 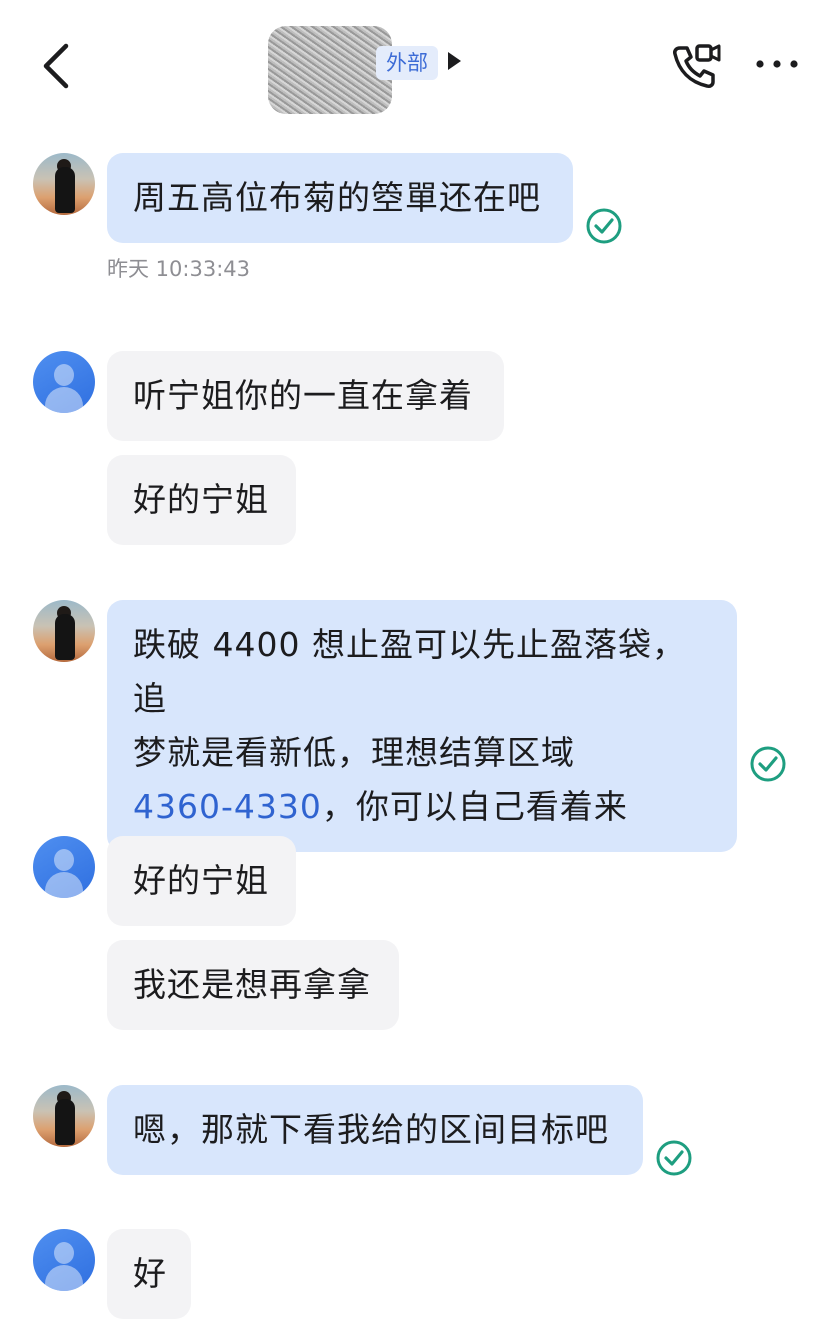 I want to click on chat-header: 外部, so click(x=414, y=62).